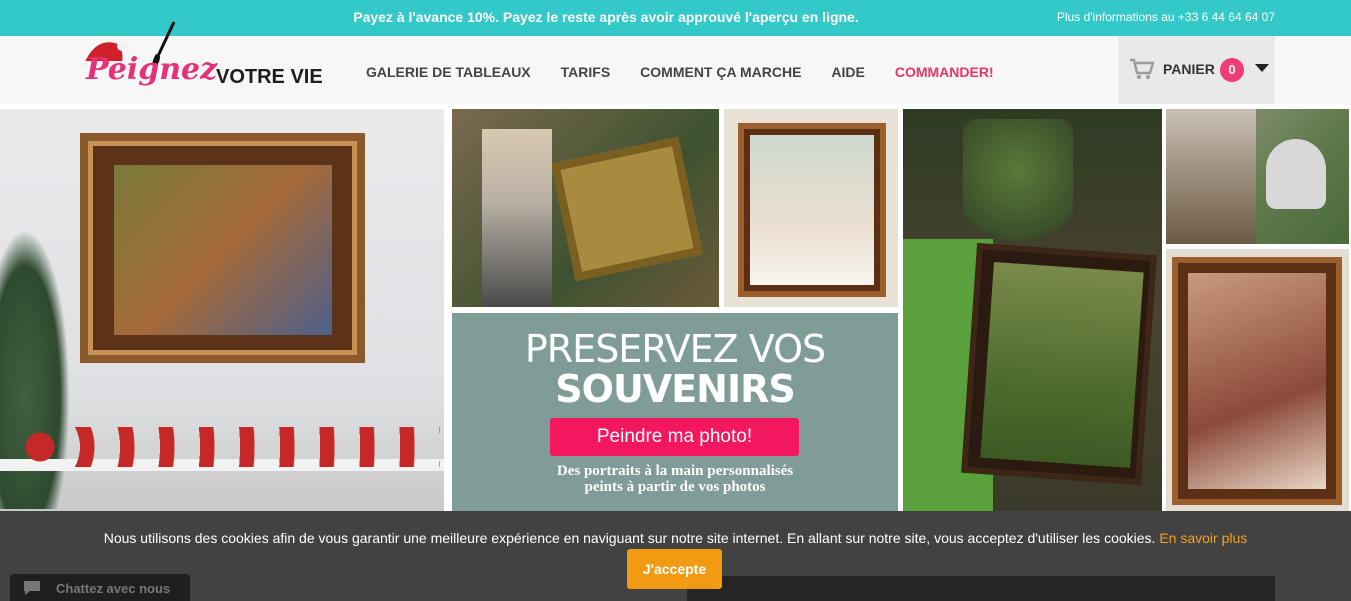 Image resolution: width=1351 pixels, height=601 pixels. I want to click on chat-bubble-icon, so click(32, 588).